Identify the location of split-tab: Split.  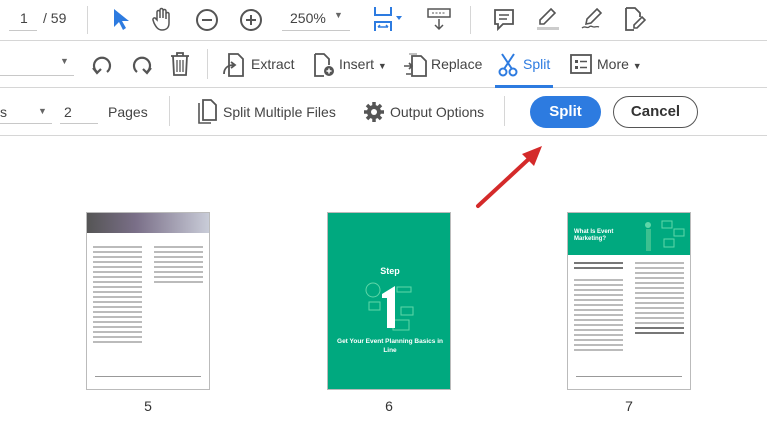
(536, 64).